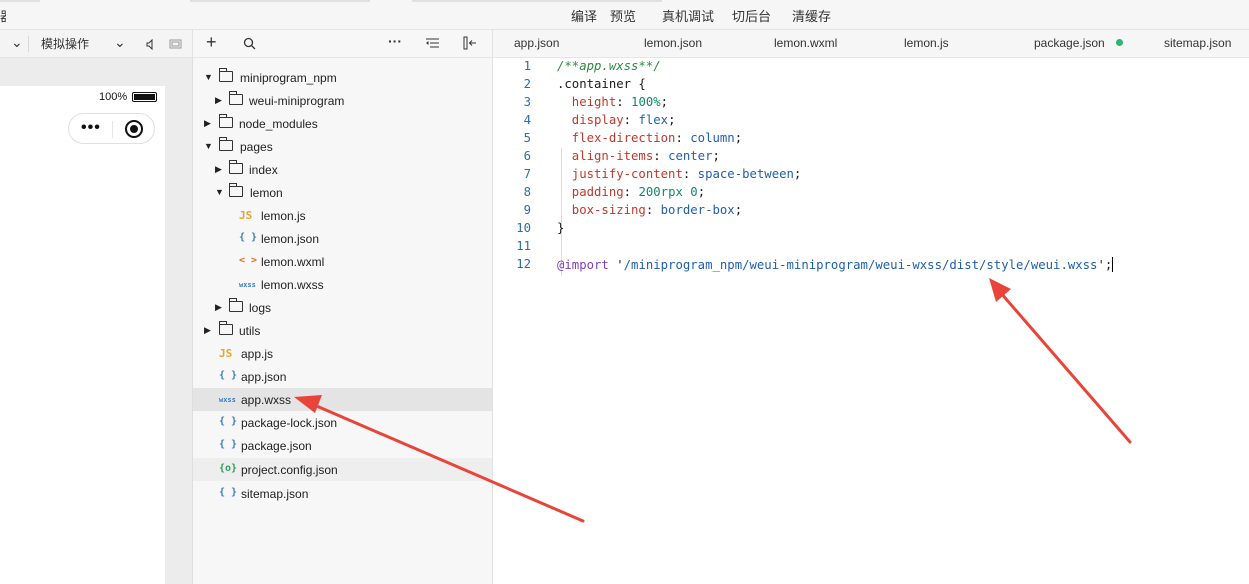  I want to click on code-line: 1 /**app.wxss**/, so click(871, 68).